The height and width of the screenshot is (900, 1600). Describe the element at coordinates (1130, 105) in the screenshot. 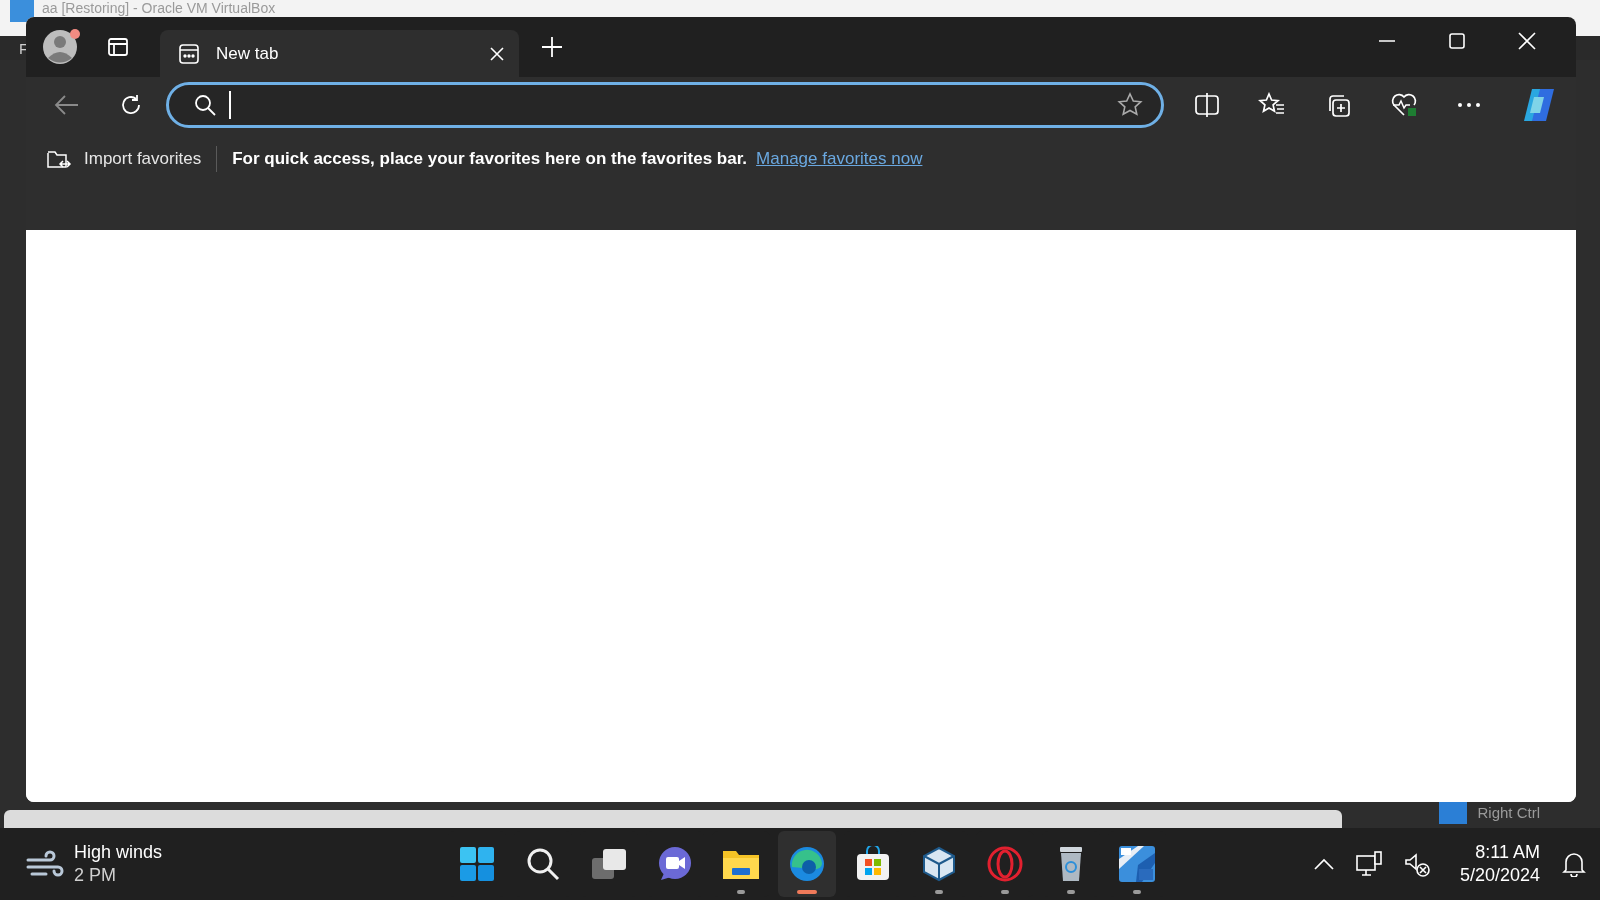

I see `add-favorite-button` at that location.